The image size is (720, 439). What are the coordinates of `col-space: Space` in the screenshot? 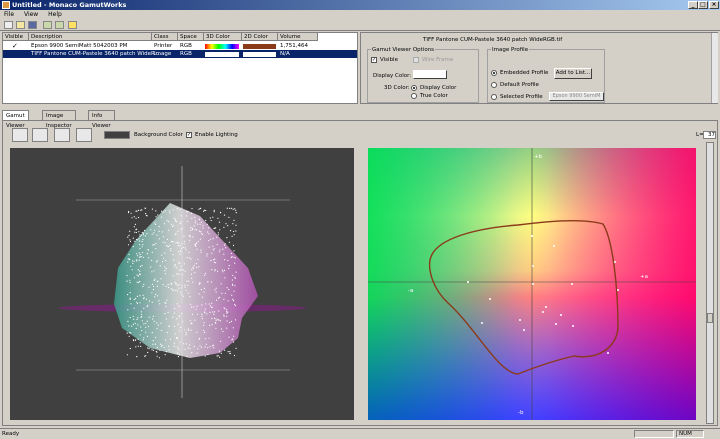 It's located at (191, 37).